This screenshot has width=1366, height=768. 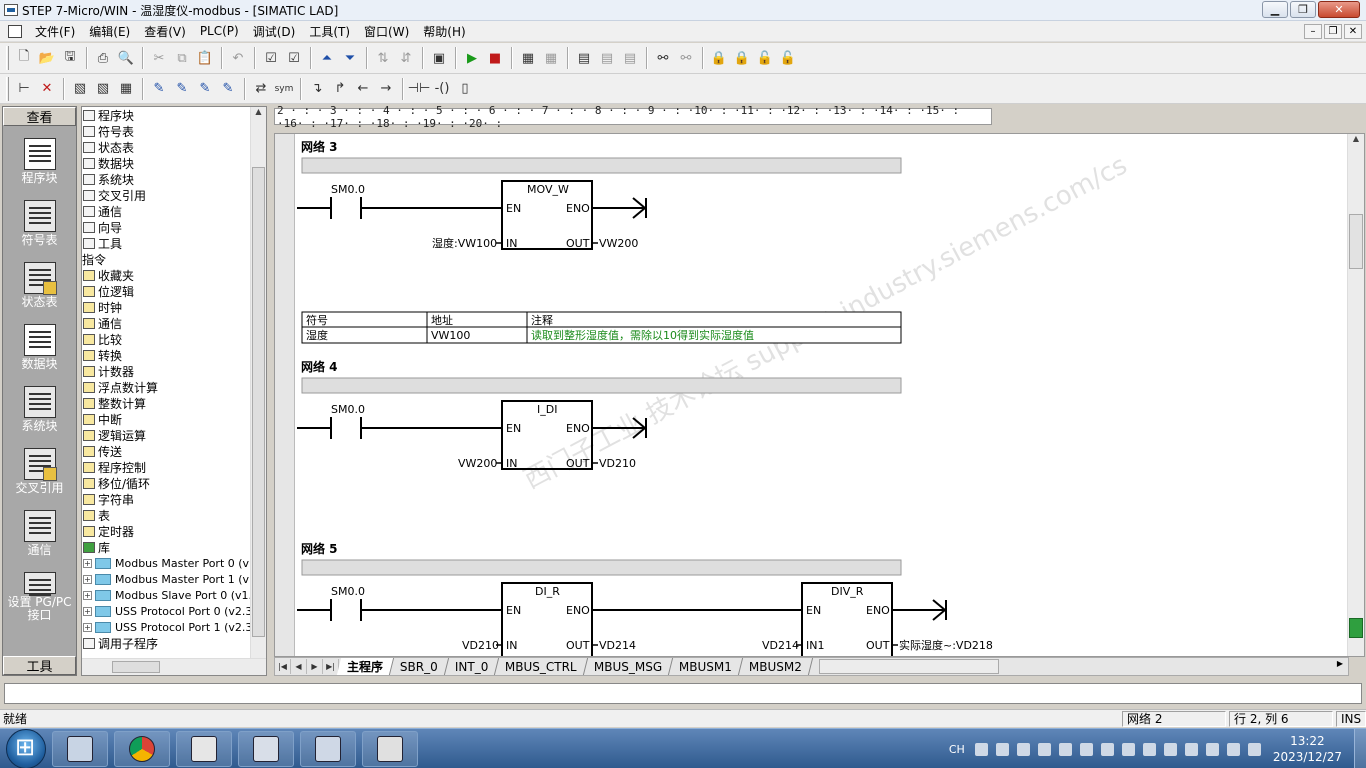 I want to click on network-icon, so click(x=1044, y=749).